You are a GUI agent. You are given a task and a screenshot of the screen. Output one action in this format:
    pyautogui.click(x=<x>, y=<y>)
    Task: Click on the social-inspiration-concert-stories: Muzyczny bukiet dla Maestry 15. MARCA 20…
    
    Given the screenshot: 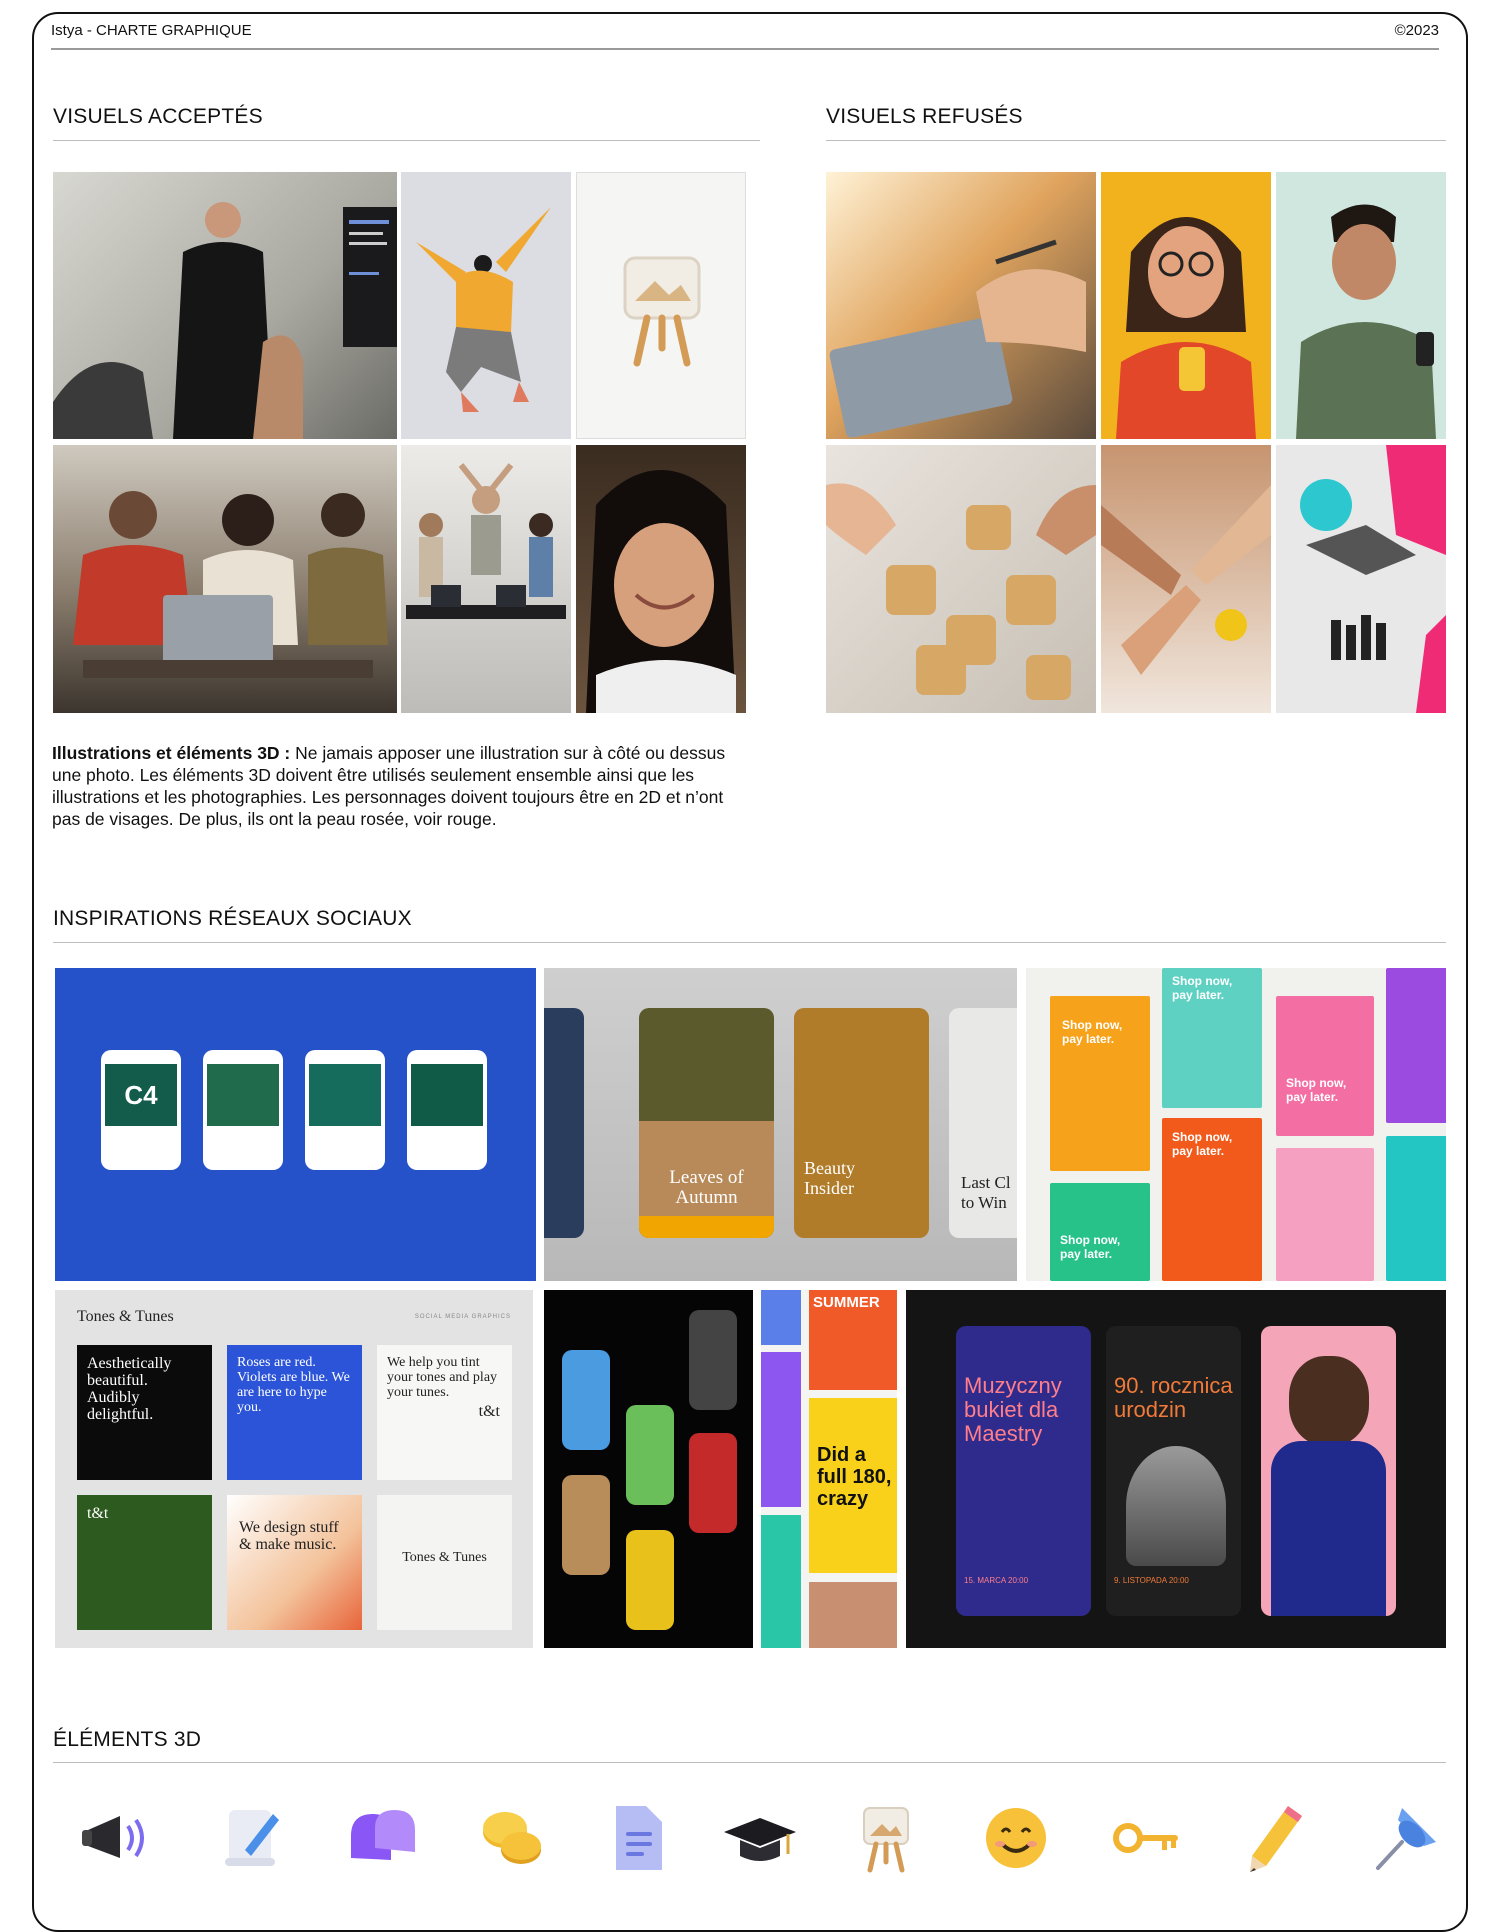 What is the action you would take?
    pyautogui.click(x=1176, y=1469)
    